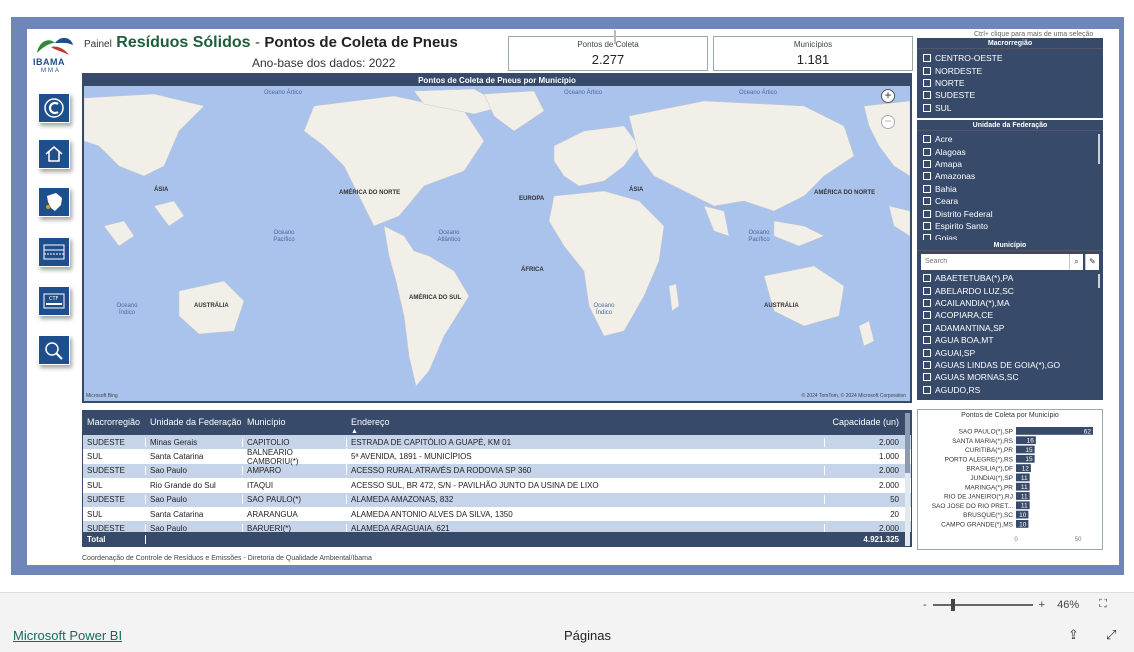 The width and height of the screenshot is (1134, 652). I want to click on fit-to-page-icon: ⛶, so click(1103, 604).